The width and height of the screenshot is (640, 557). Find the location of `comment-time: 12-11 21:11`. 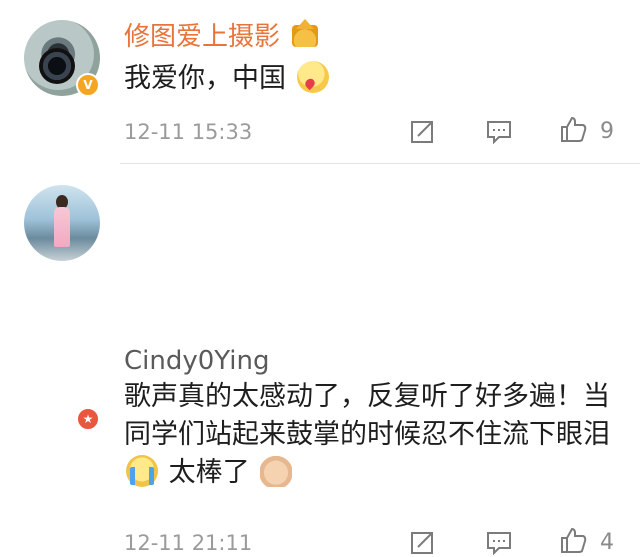

comment-time: 12-11 21:11 is located at coordinates (188, 543).